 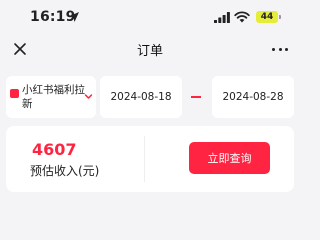 I want to click on location-arrow-icon, so click(x=74, y=17).